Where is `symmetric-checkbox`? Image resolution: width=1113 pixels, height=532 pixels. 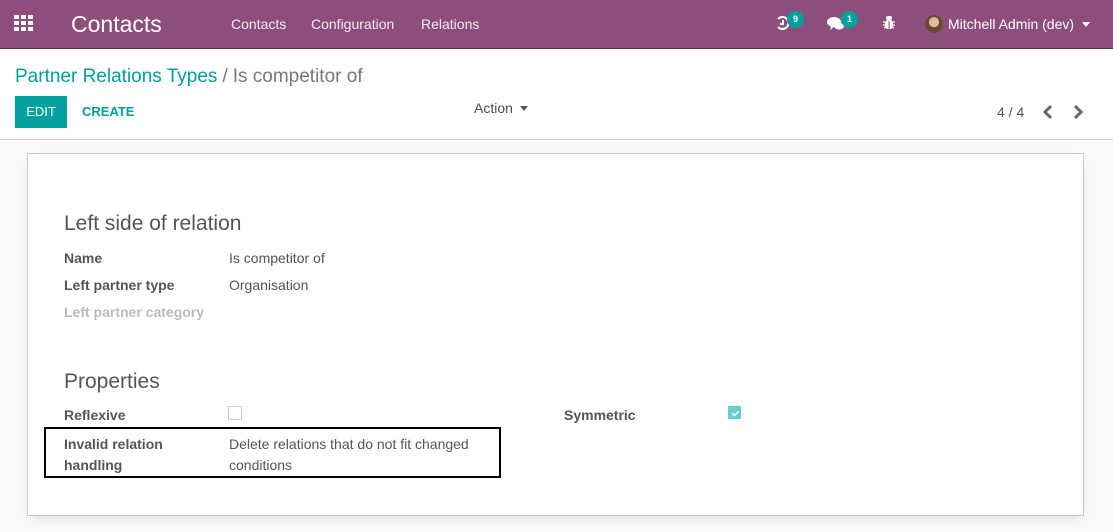 symmetric-checkbox is located at coordinates (734, 412).